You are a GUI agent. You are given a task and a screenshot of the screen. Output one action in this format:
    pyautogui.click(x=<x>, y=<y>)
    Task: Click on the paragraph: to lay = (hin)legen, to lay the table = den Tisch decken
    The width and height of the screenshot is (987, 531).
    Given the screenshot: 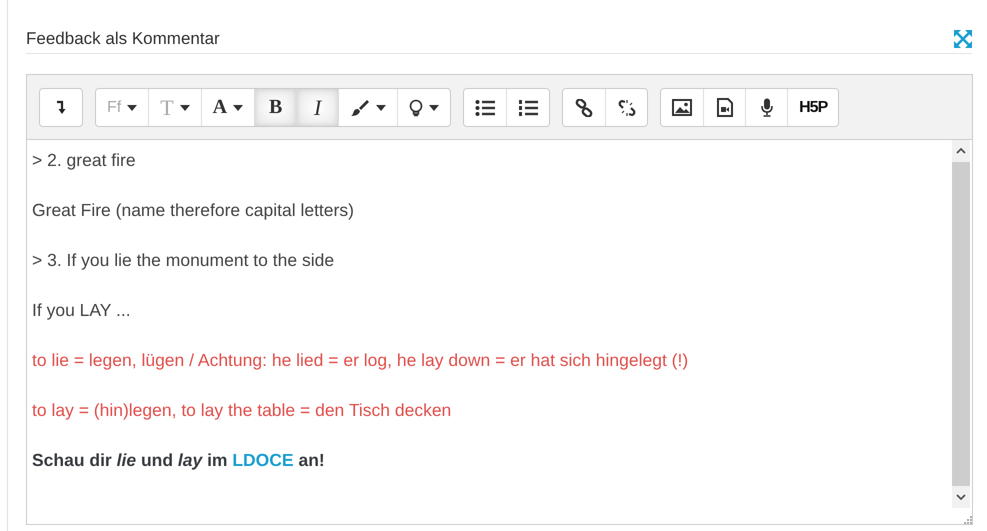 What is the action you would take?
    pyautogui.click(x=242, y=410)
    